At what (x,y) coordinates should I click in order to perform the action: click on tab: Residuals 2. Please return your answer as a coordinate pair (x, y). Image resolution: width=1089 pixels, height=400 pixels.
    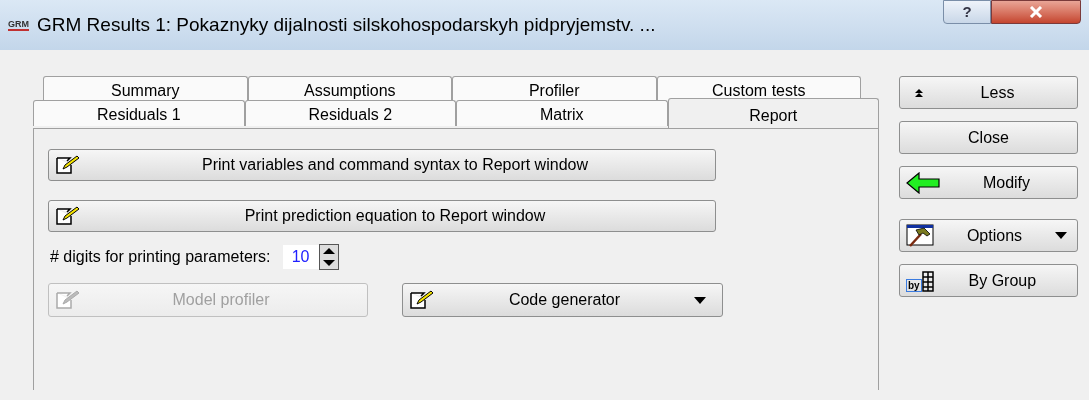
    Looking at the image, I should click on (350, 113).